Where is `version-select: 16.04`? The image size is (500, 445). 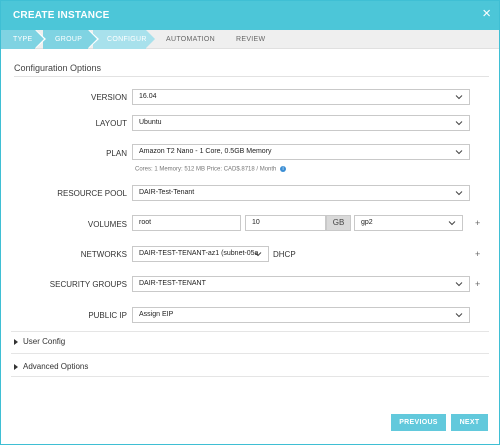
version-select: 16.04 is located at coordinates (301, 97).